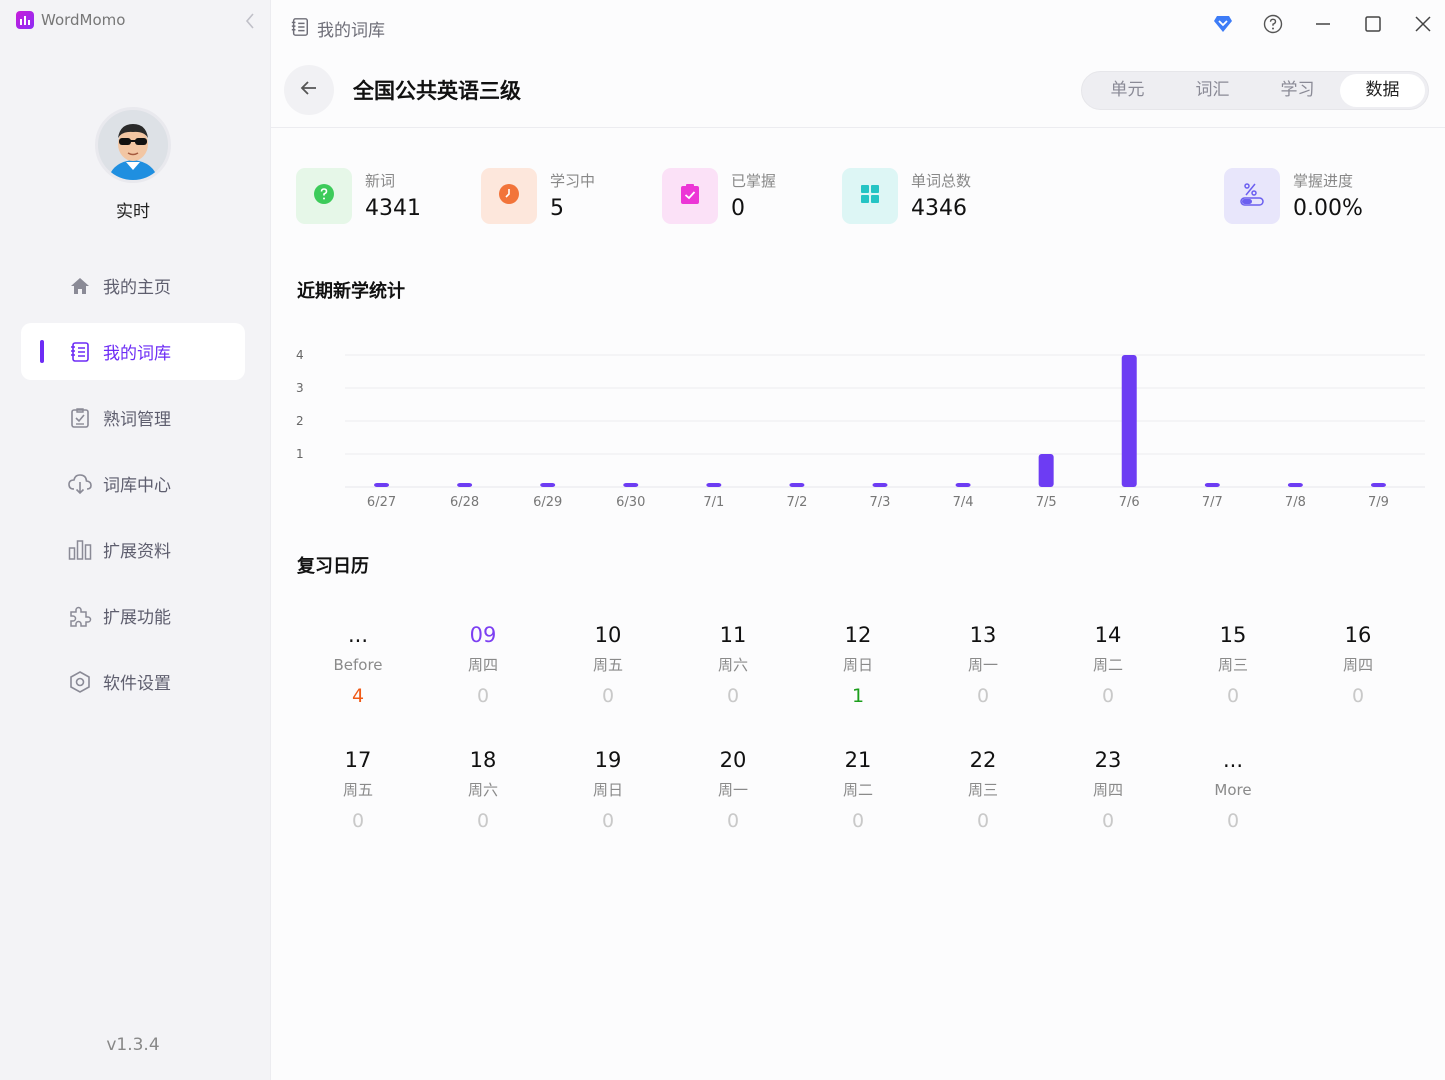 This screenshot has width=1445, height=1080. What do you see at coordinates (80, 682) in the screenshot?
I see `settings-hex-icon` at bounding box center [80, 682].